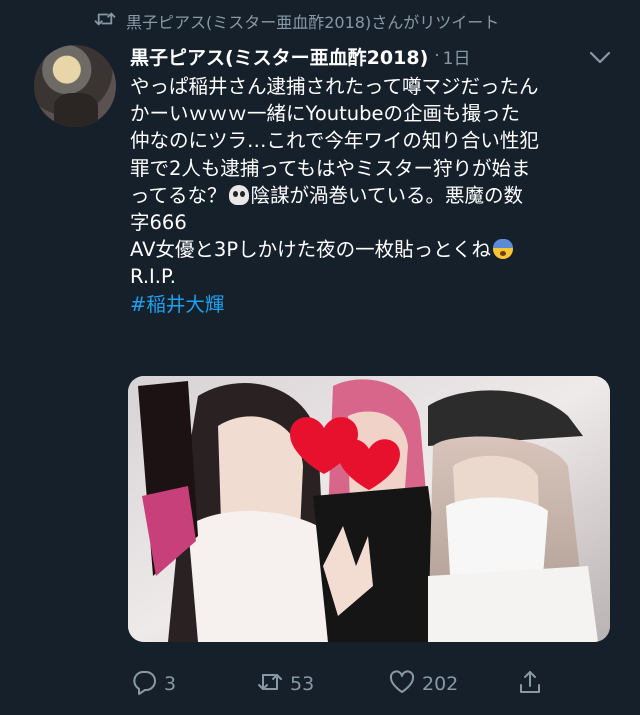 The width and height of the screenshot is (640, 715). What do you see at coordinates (457, 56) in the screenshot?
I see `tweet-timestamp: 1日` at bounding box center [457, 56].